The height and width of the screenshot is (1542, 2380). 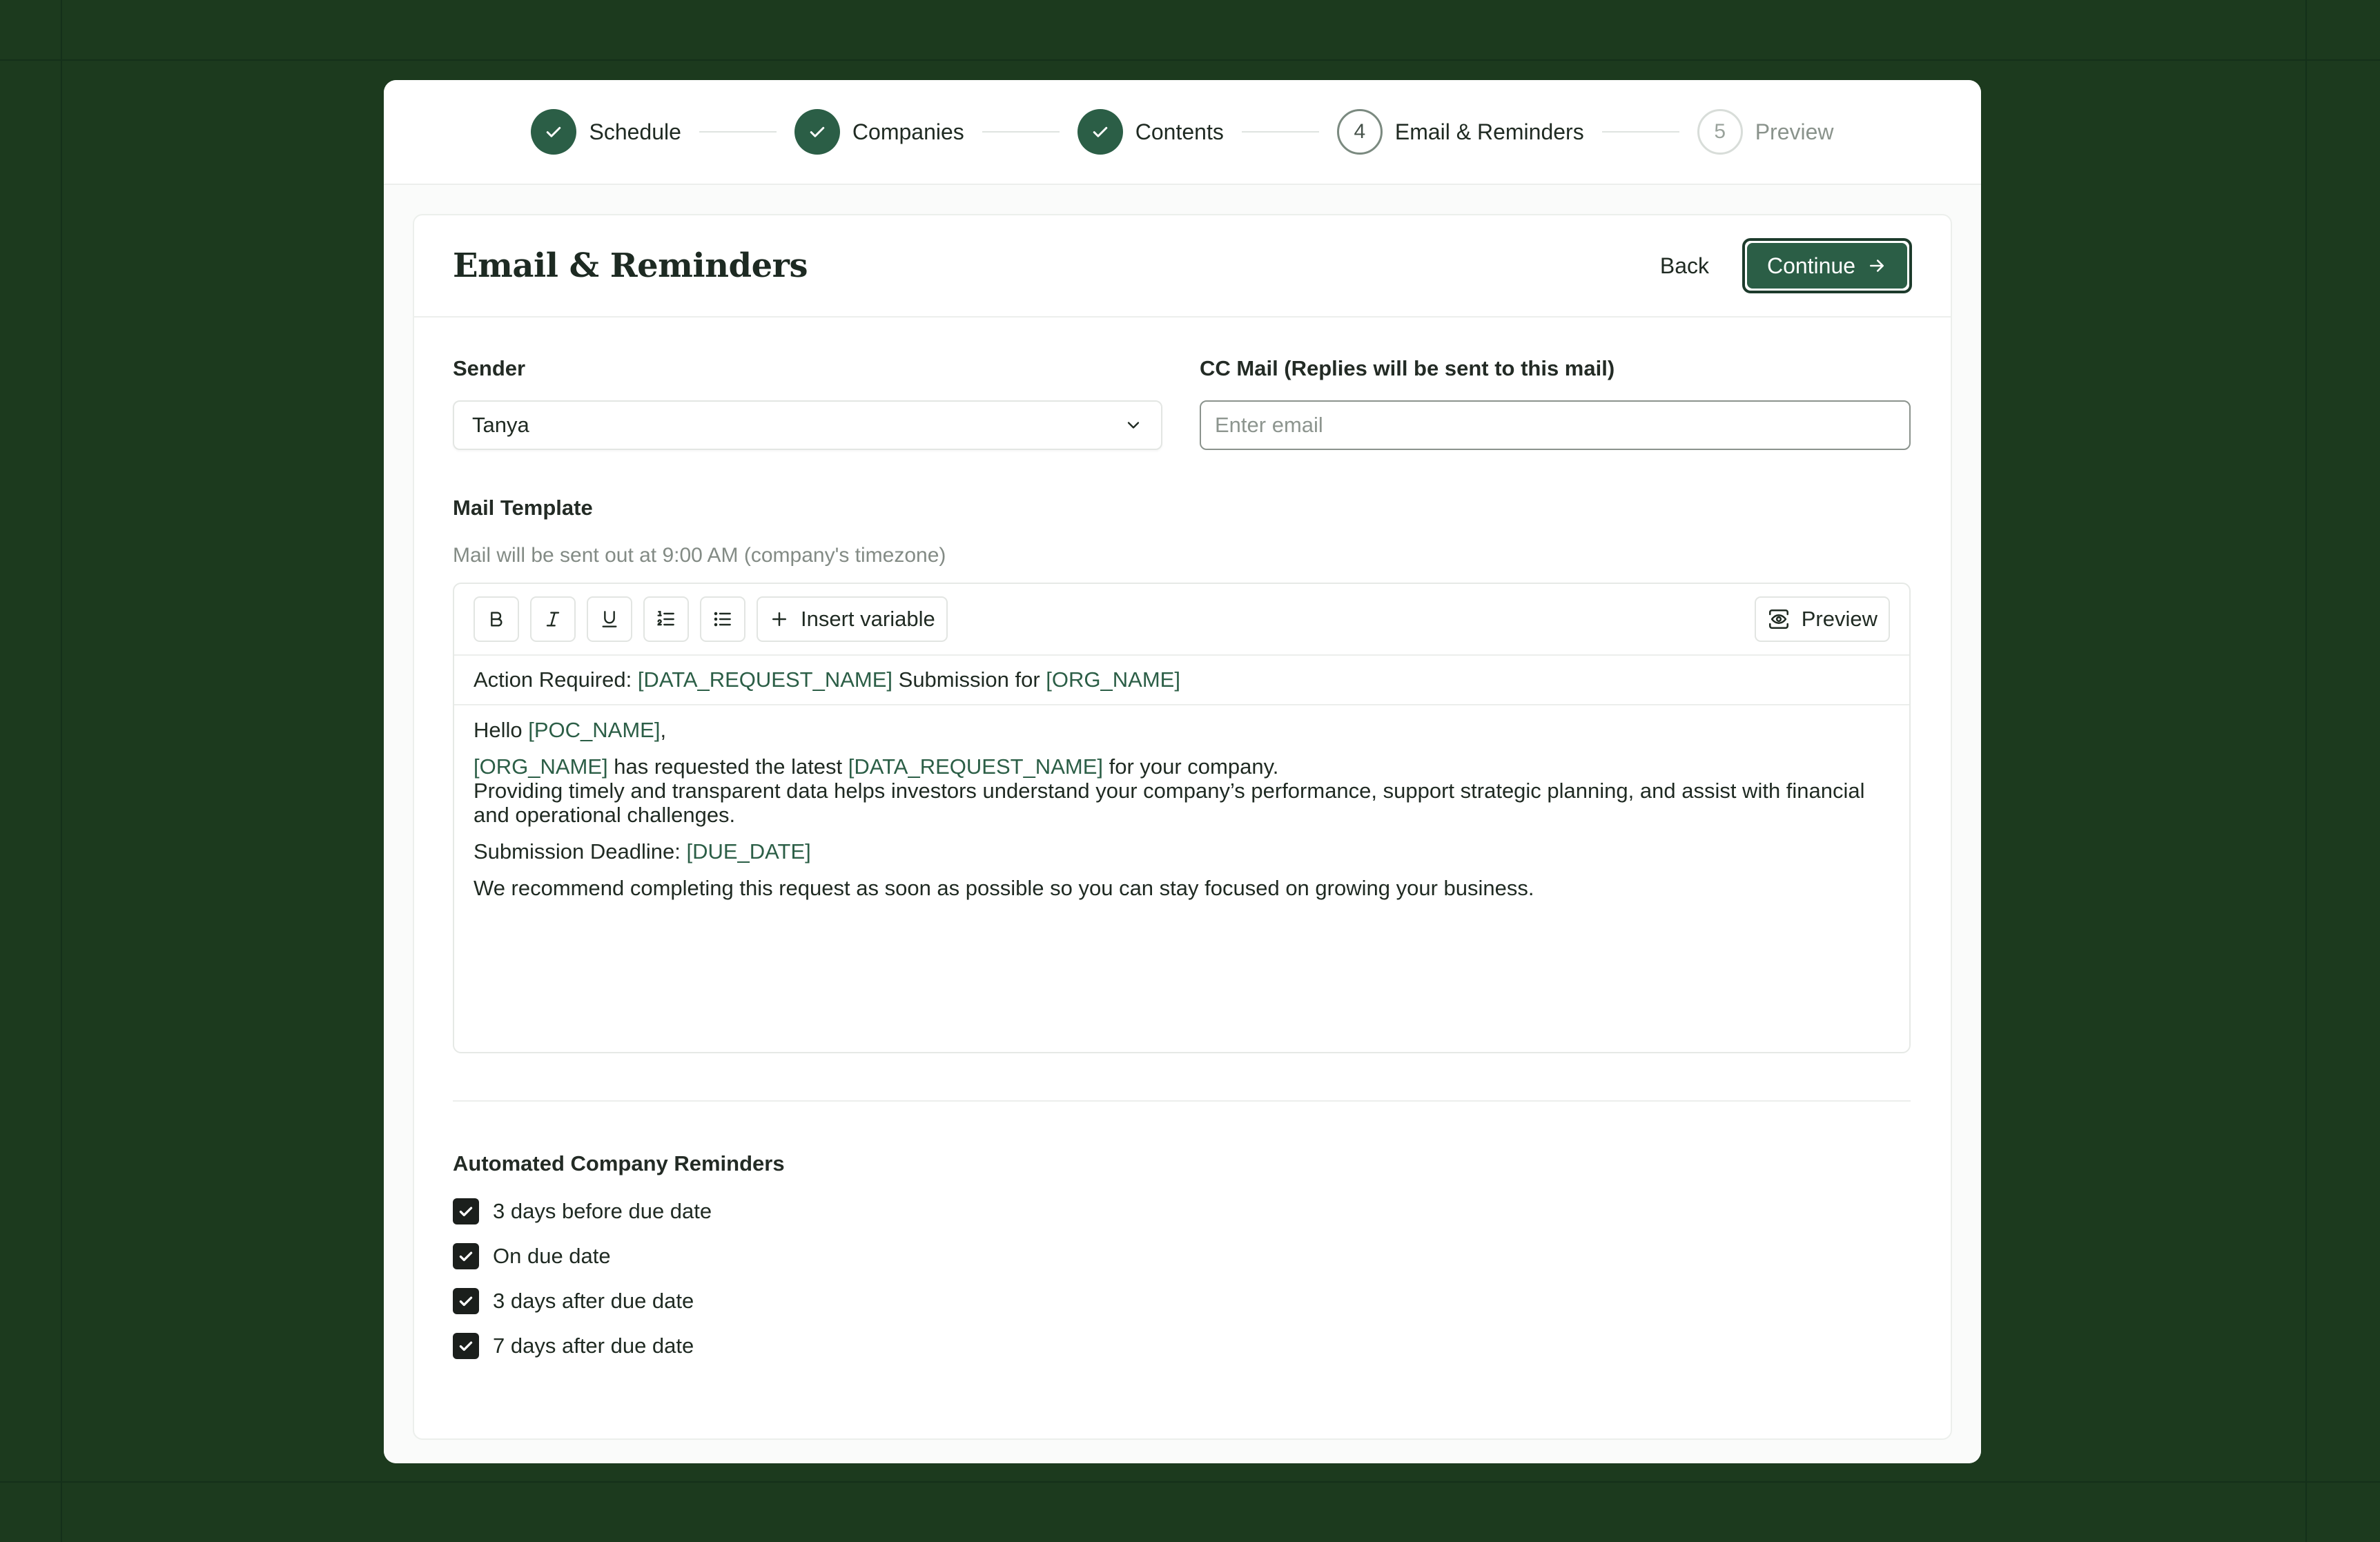 I want to click on step-companies: Companies, so click(x=879, y=132).